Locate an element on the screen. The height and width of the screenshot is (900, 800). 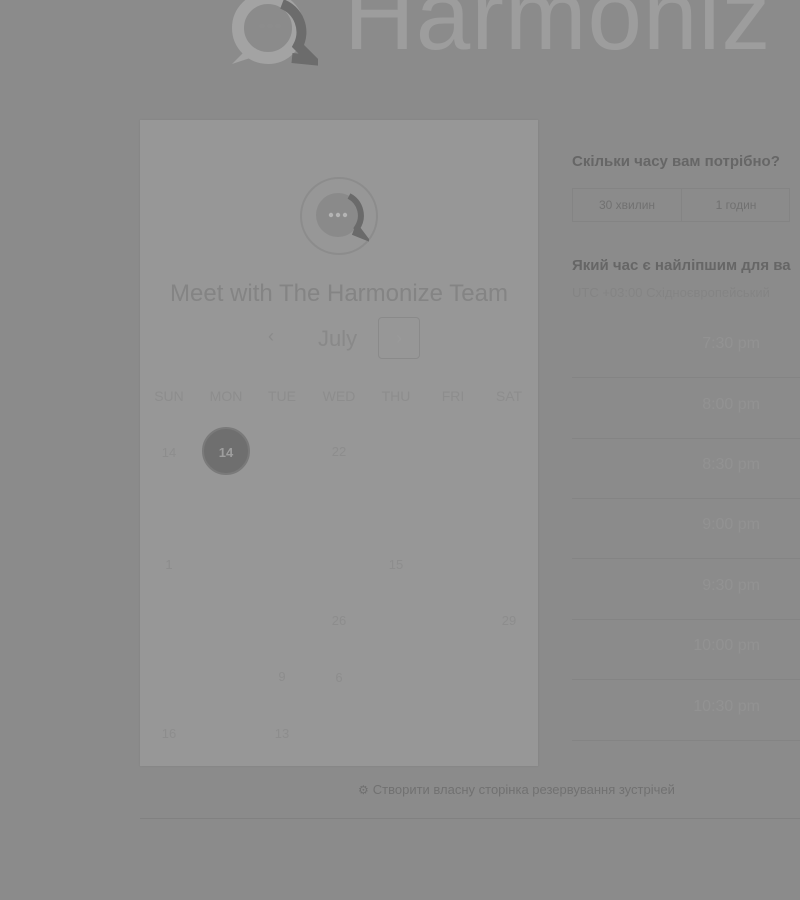
time-slot: 9:00 pm is located at coordinates (686, 530).